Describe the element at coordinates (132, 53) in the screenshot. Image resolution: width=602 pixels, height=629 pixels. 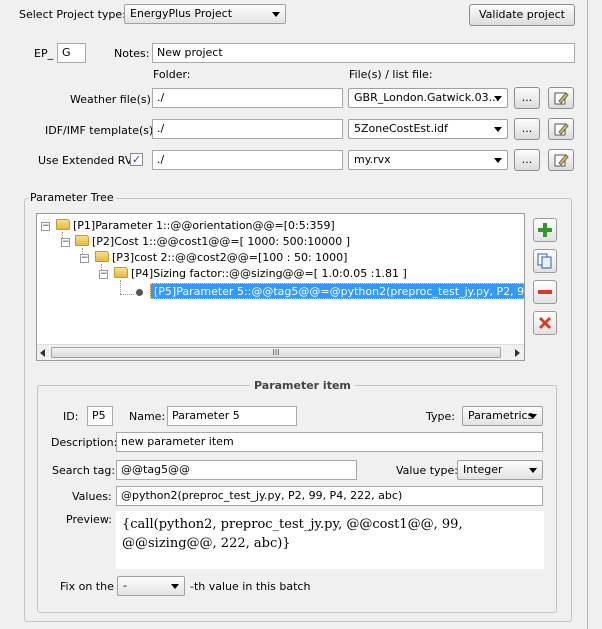
I see `notes-label: Notes:` at that location.